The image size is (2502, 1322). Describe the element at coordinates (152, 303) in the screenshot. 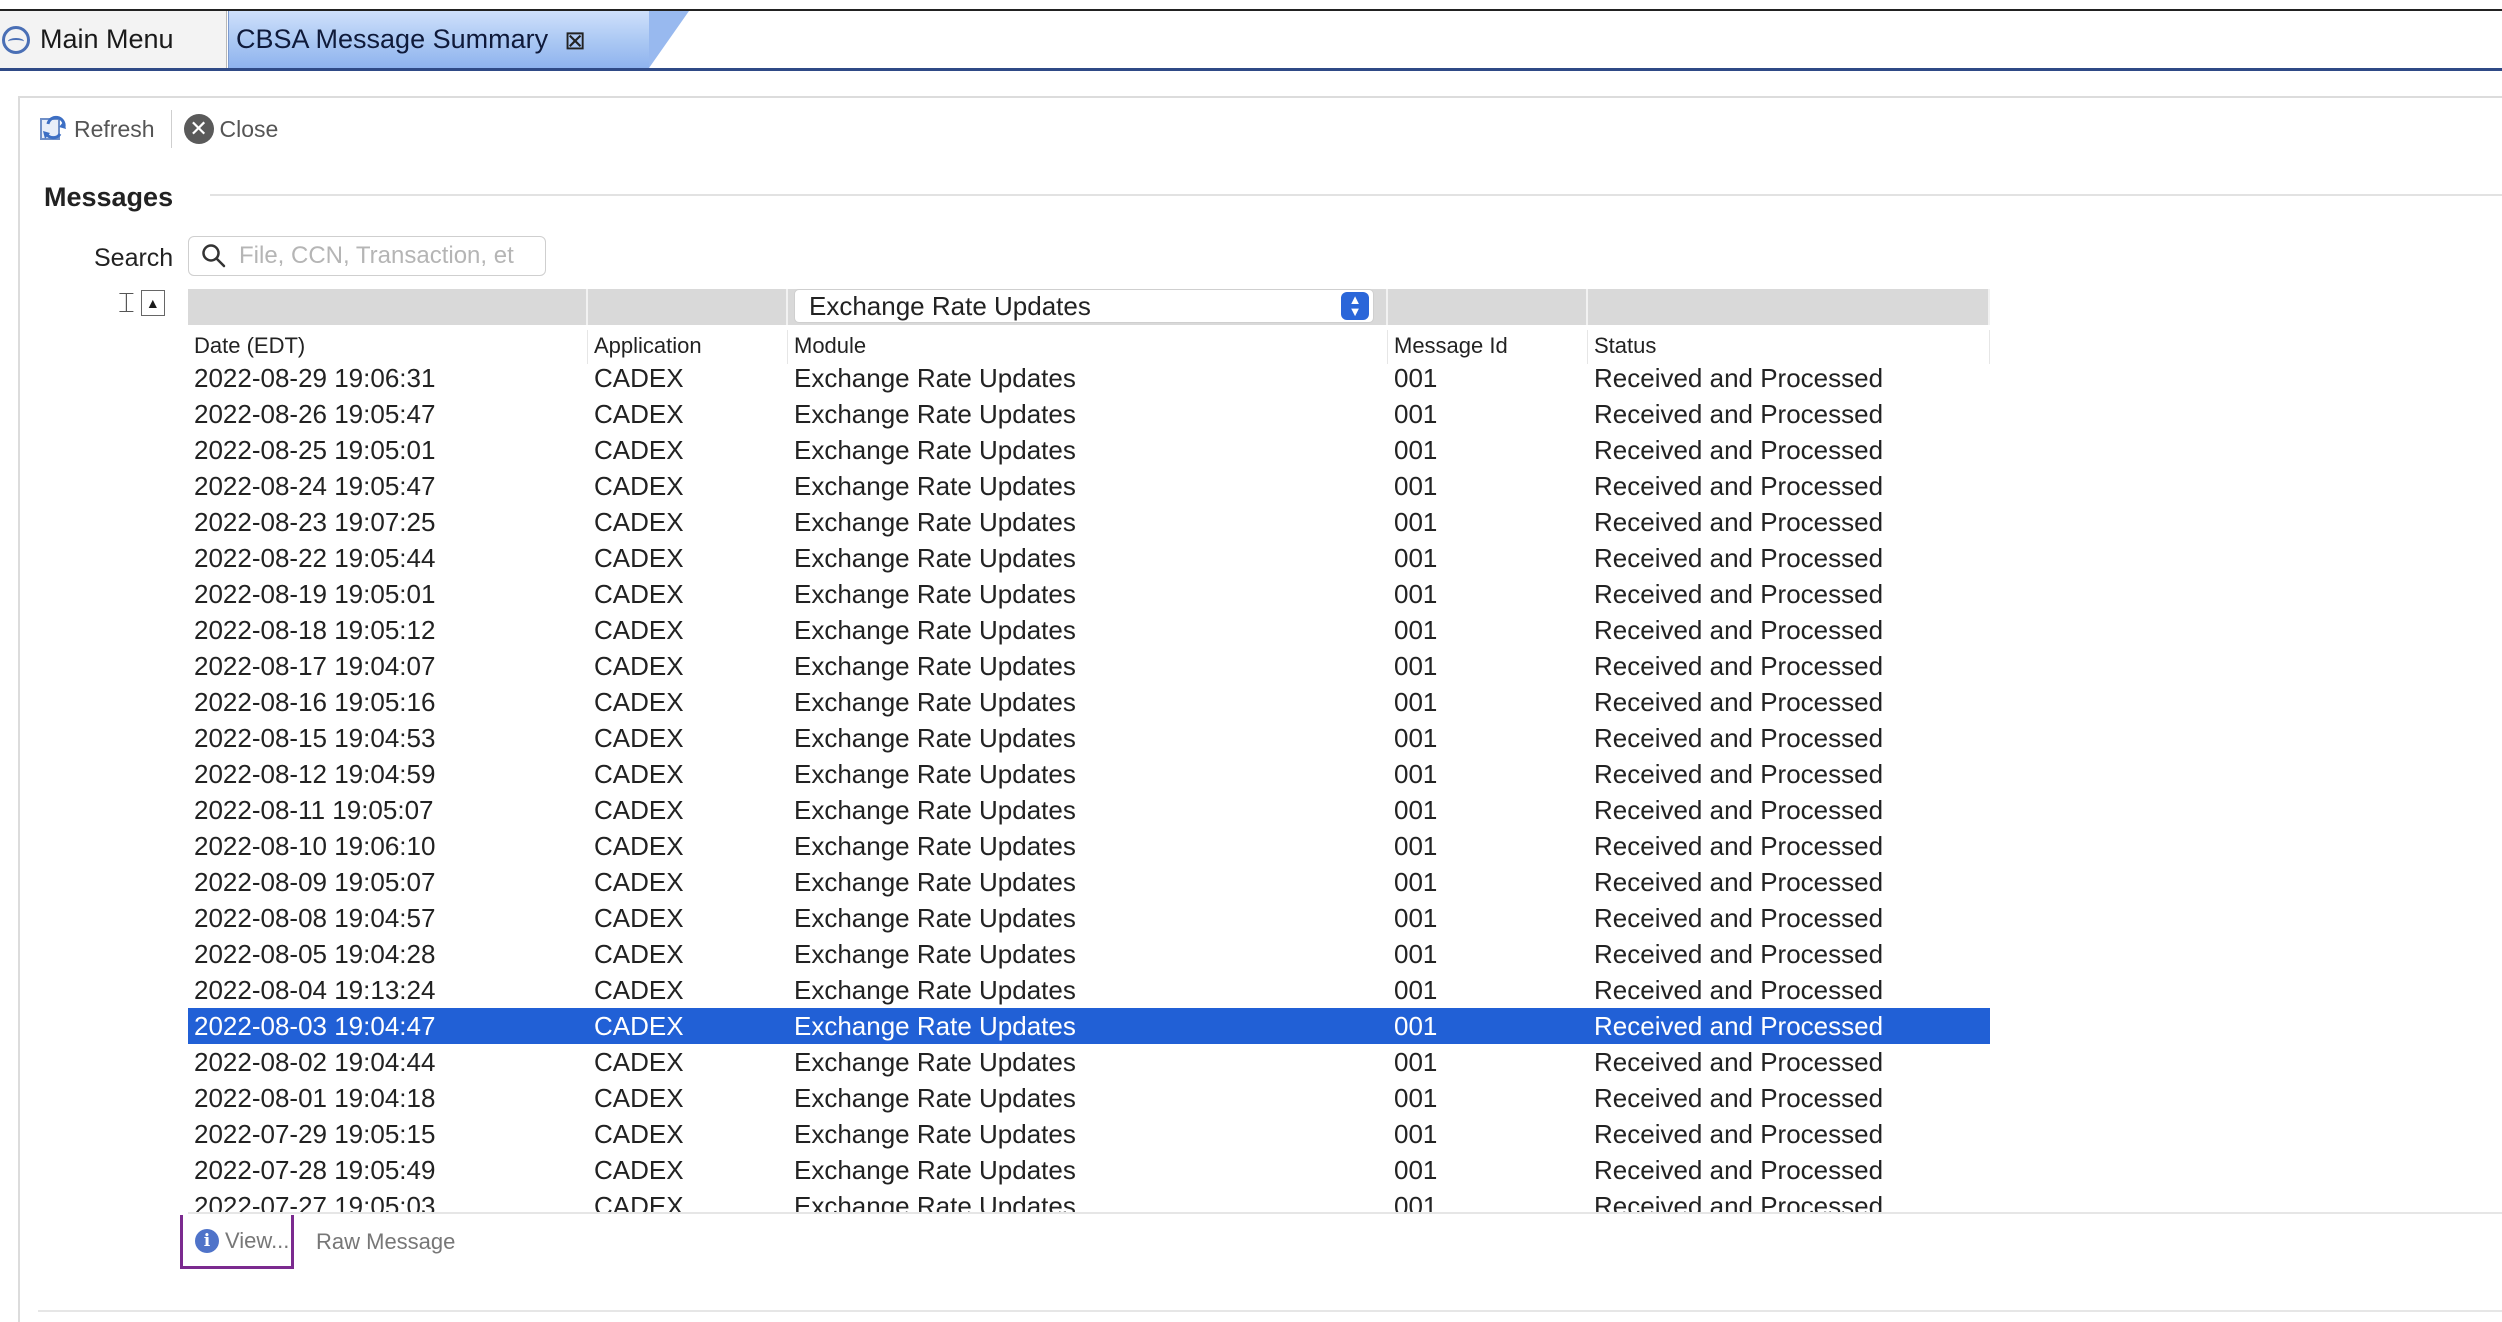

I see `sort-up-icon: ▲` at that location.